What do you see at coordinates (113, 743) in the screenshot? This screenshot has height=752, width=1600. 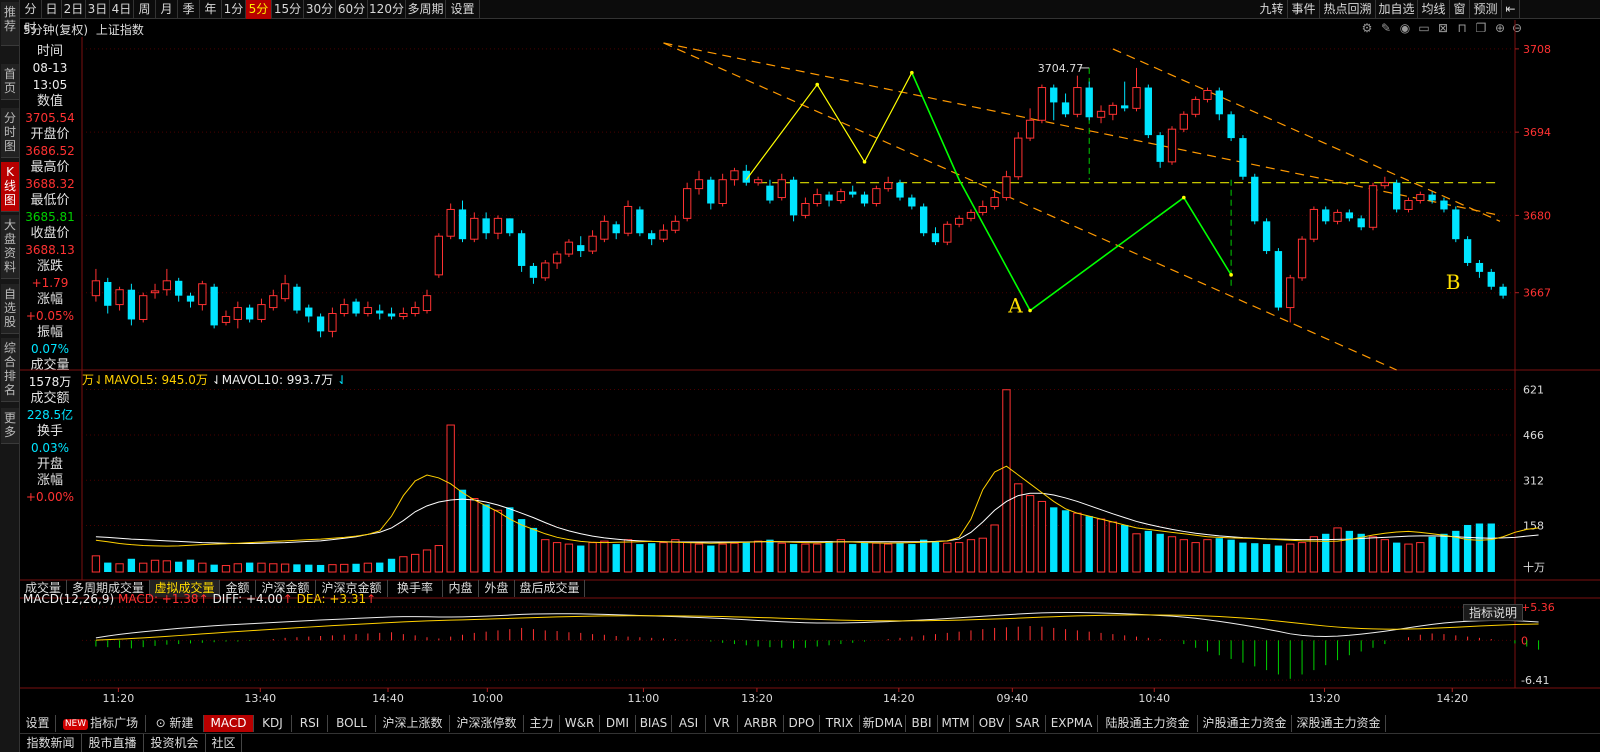 I see `bottom-tab-1: 股市直播` at bounding box center [113, 743].